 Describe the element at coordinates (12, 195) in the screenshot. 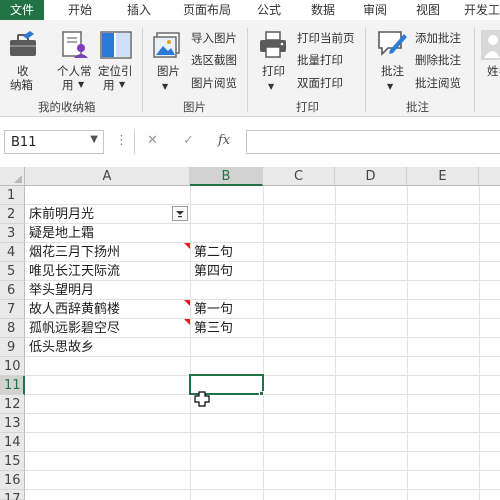

I see `row-header: 1` at that location.